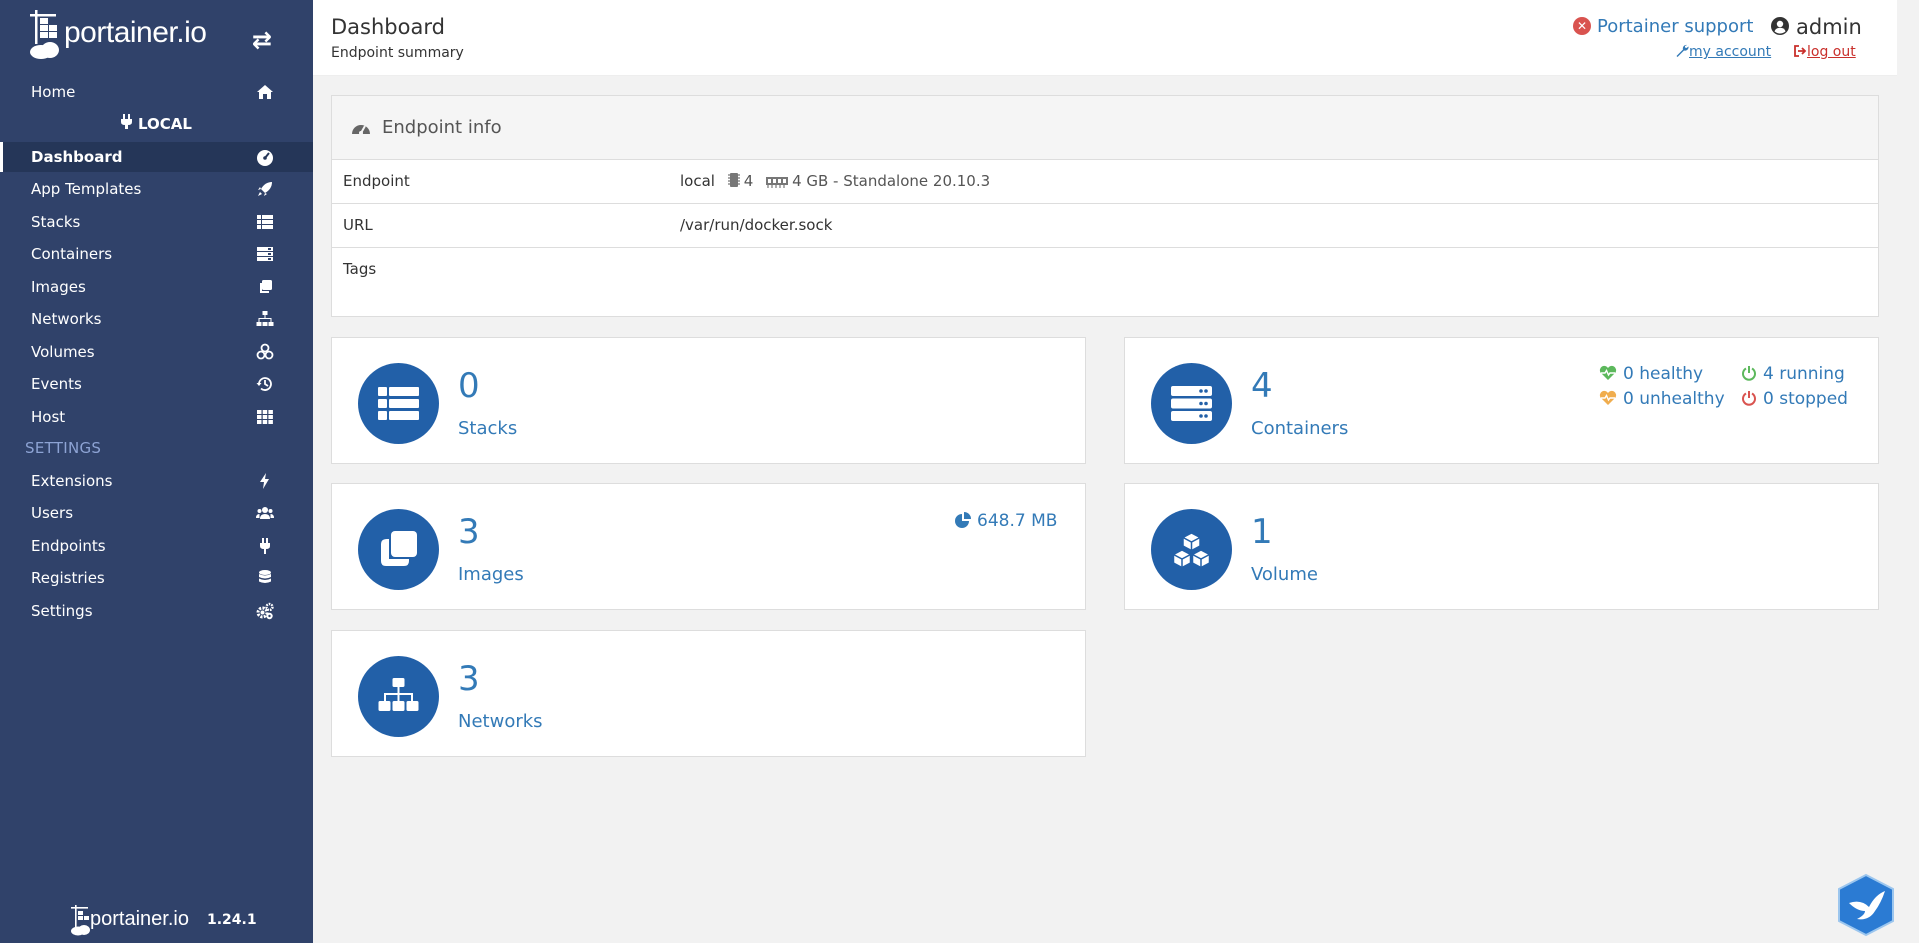 This screenshot has height=943, width=1919. Describe the element at coordinates (1674, 399) in the screenshot. I see `unhealthy-count: 0 unhealthy` at that location.